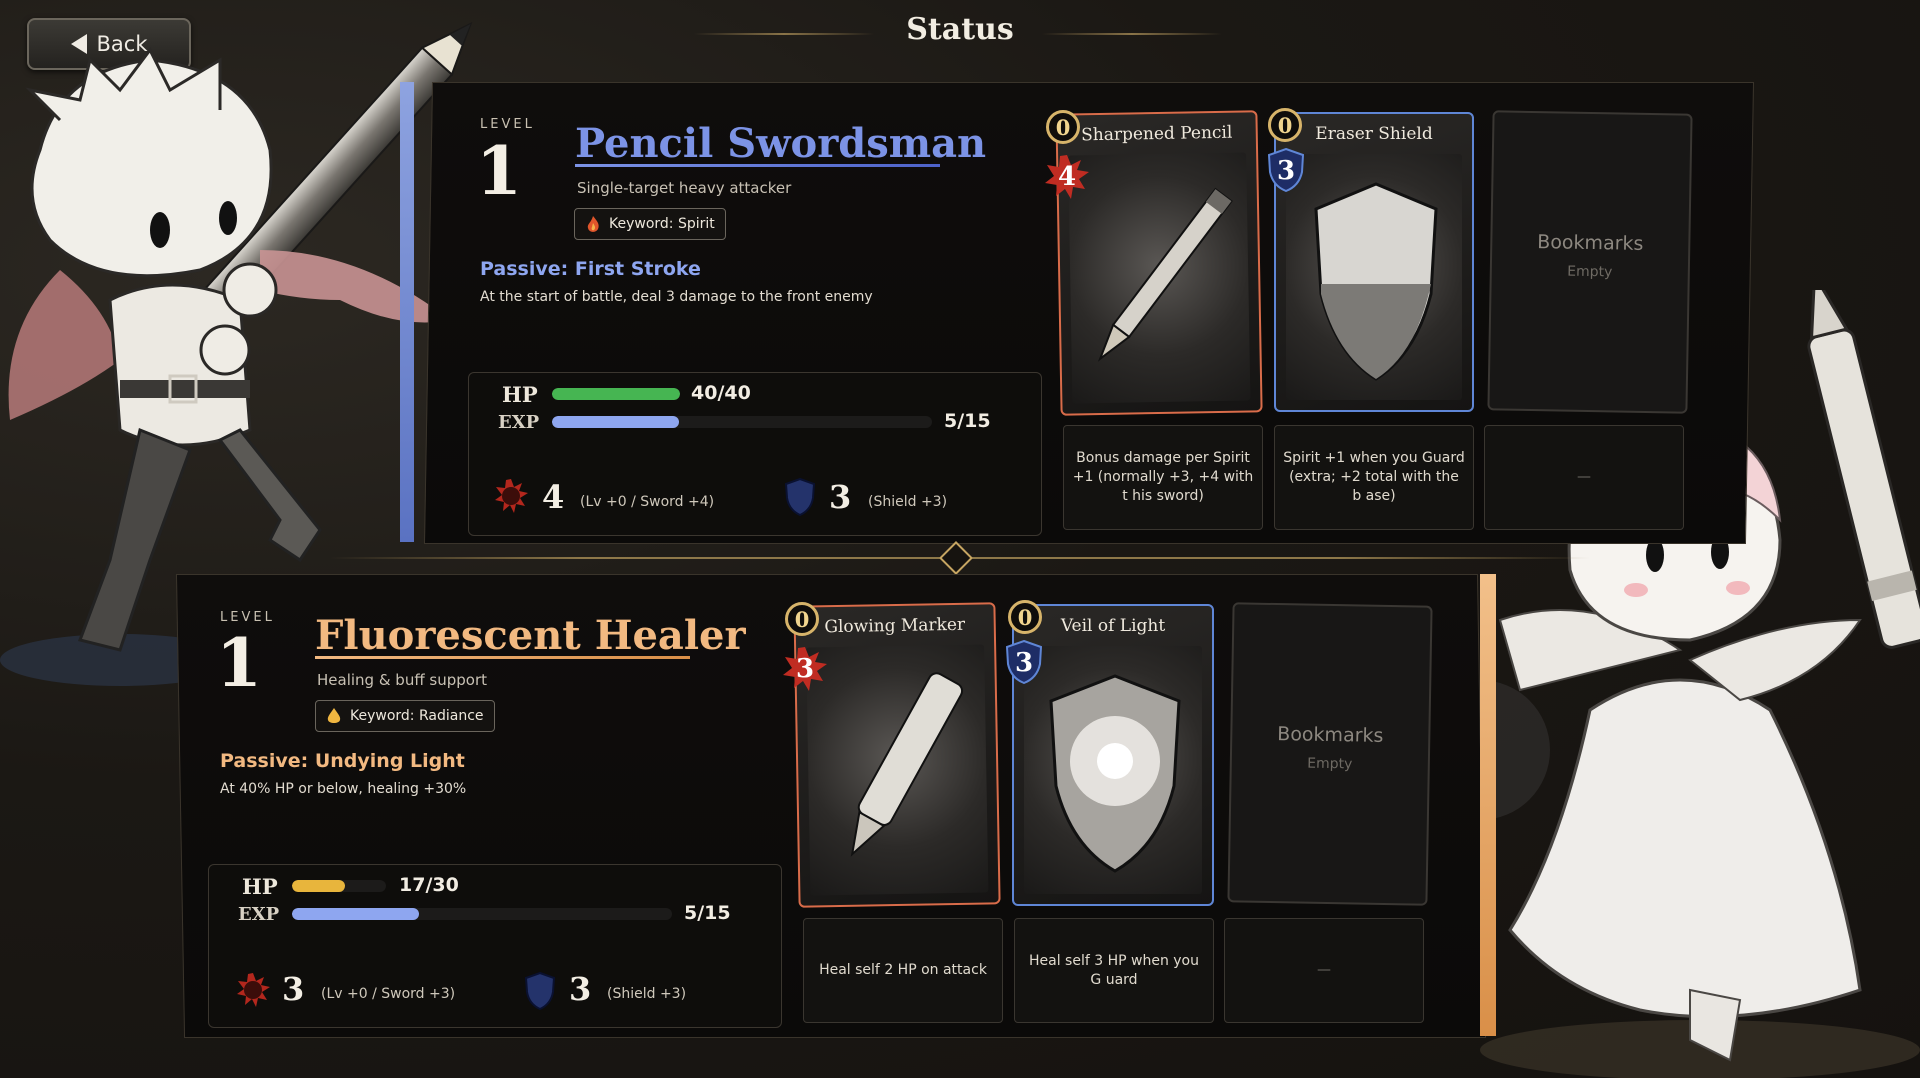 This screenshot has height=1078, width=1920. Describe the element at coordinates (502, 657) in the screenshot. I see `hero2-name-underline` at that location.